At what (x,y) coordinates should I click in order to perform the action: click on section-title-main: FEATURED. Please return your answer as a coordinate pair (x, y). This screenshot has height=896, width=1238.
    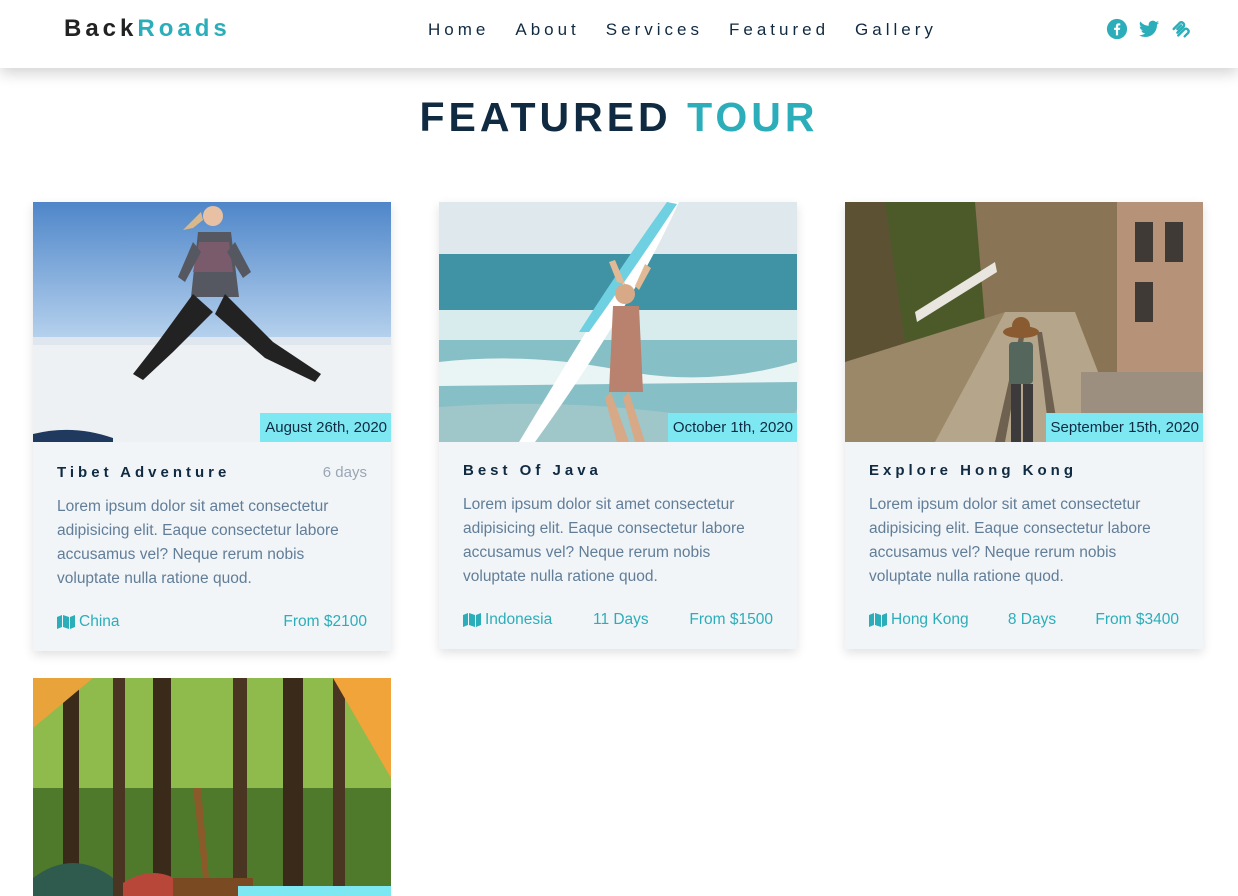
    Looking at the image, I should click on (545, 117).